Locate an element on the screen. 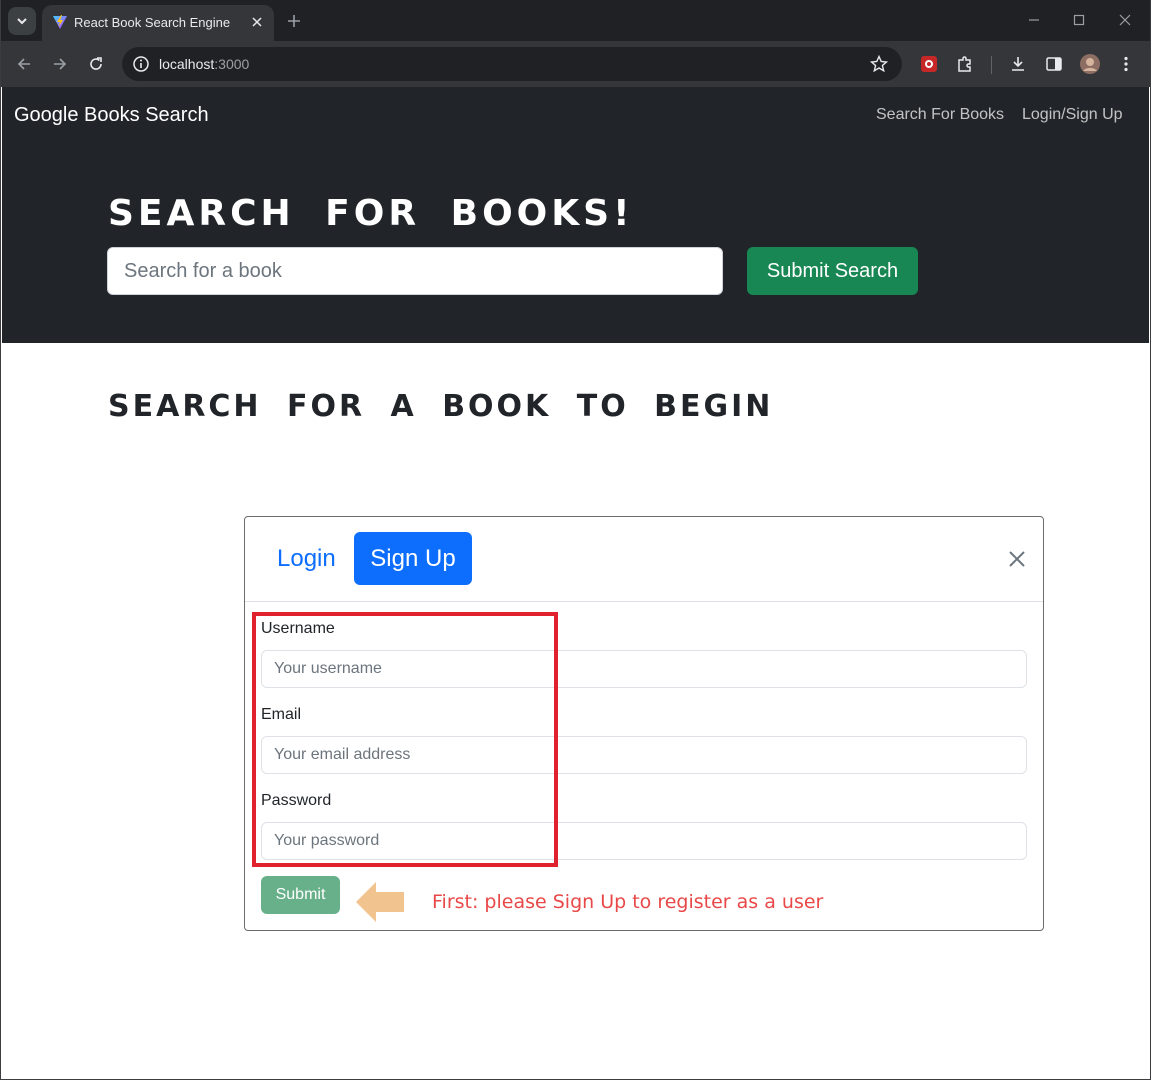  submit-search-button: Submit Search is located at coordinates (832, 271).